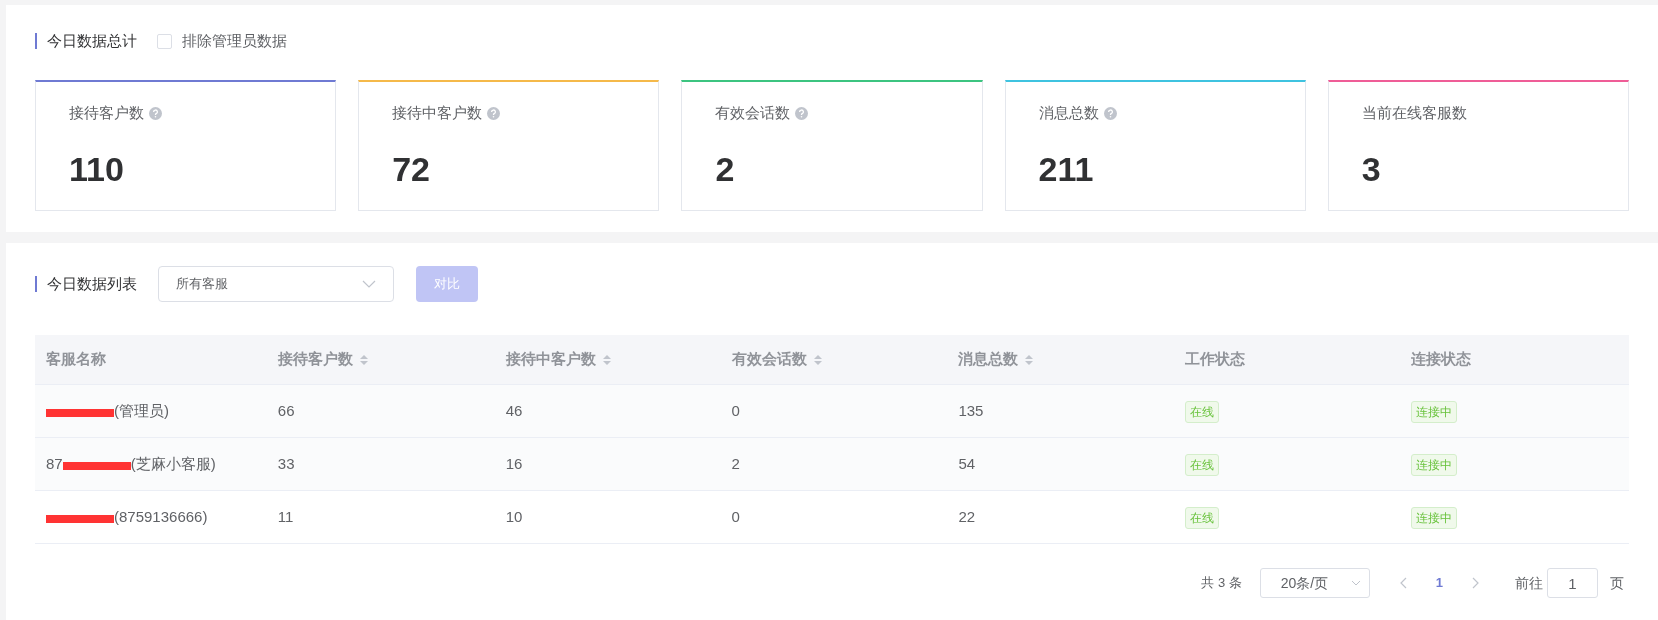 This screenshot has height=620, width=1658. I want to click on next-page-icon, so click(1475, 583).